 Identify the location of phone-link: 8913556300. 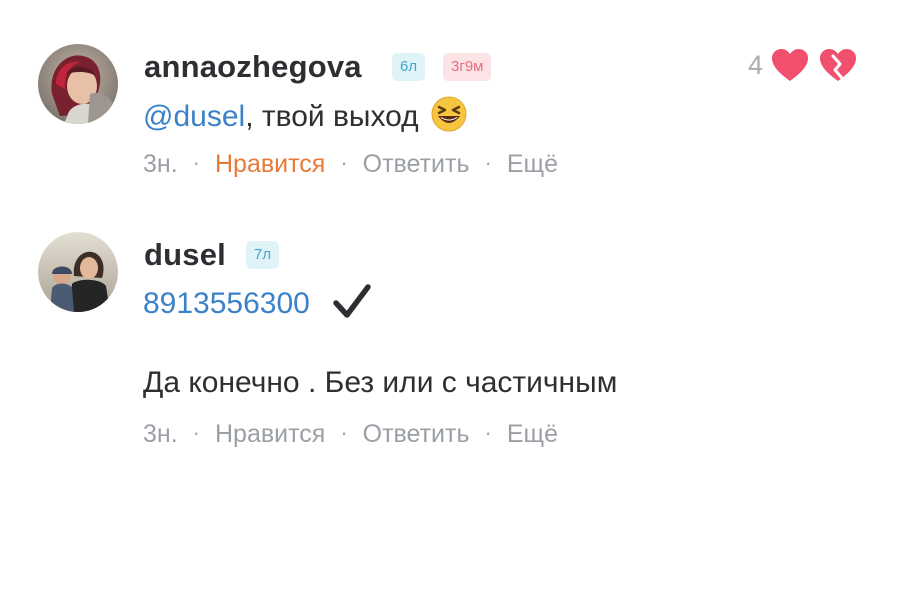
(226, 303).